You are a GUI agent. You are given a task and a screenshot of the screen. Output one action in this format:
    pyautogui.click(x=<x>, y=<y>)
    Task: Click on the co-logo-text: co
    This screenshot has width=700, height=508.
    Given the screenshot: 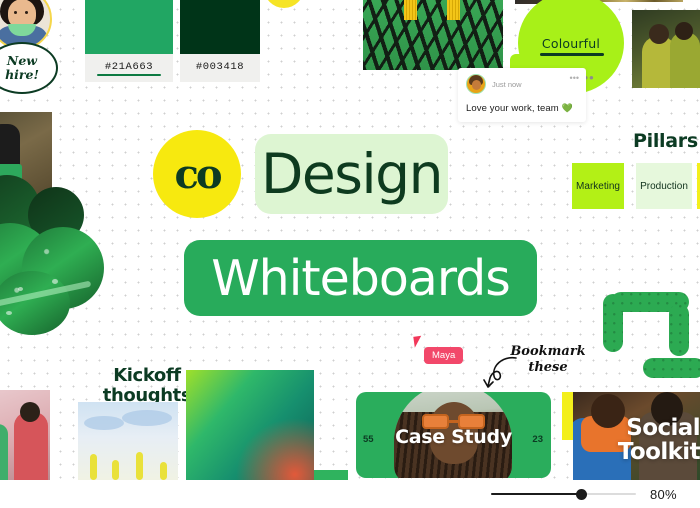 What is the action you would take?
    pyautogui.click(x=198, y=174)
    